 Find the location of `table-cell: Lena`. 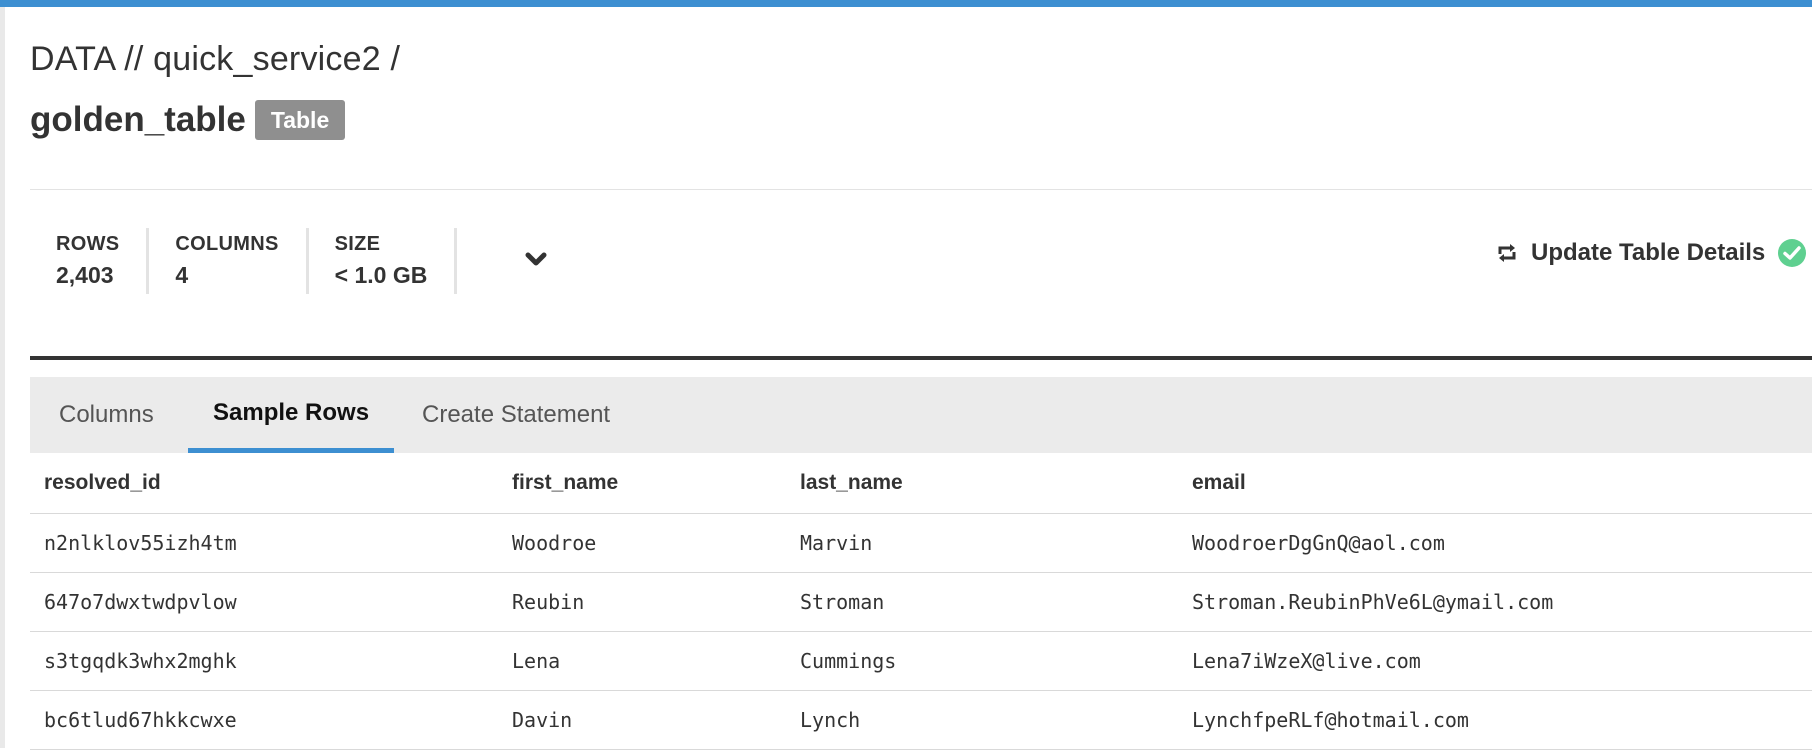

table-cell: Lena is located at coordinates (642, 661).